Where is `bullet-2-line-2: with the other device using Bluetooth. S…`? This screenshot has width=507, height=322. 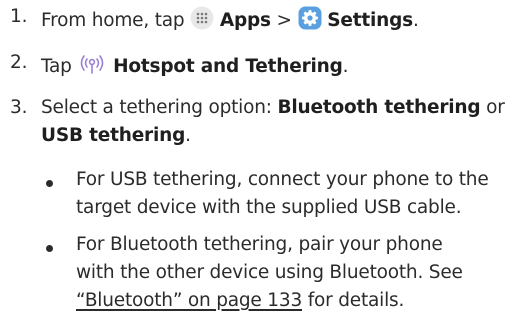 bullet-2-line-2: with the other device using Bluetooth. S… is located at coordinates (269, 272).